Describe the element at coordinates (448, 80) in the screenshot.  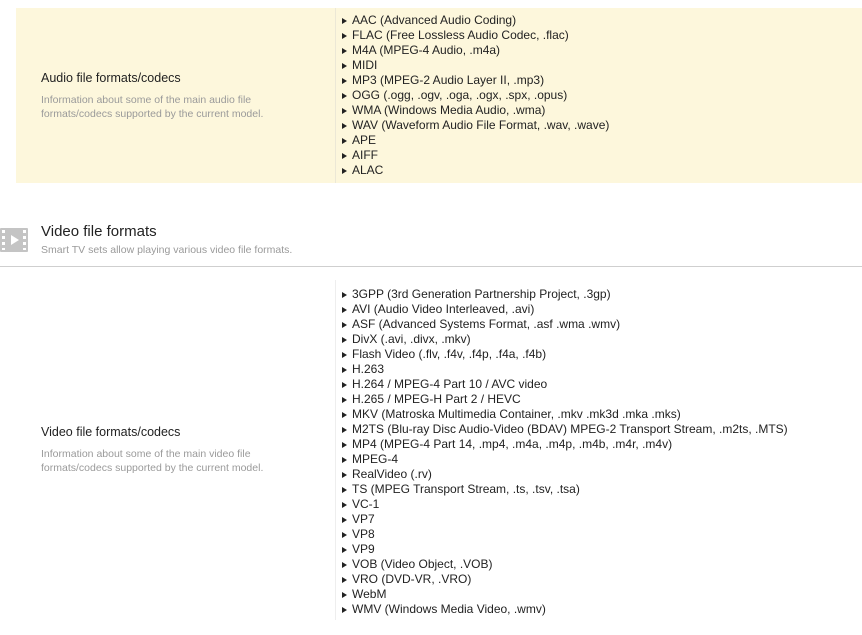
I see `list-item-label: MP3 (MPEG-2 Audio Layer II, .mp3)` at that location.